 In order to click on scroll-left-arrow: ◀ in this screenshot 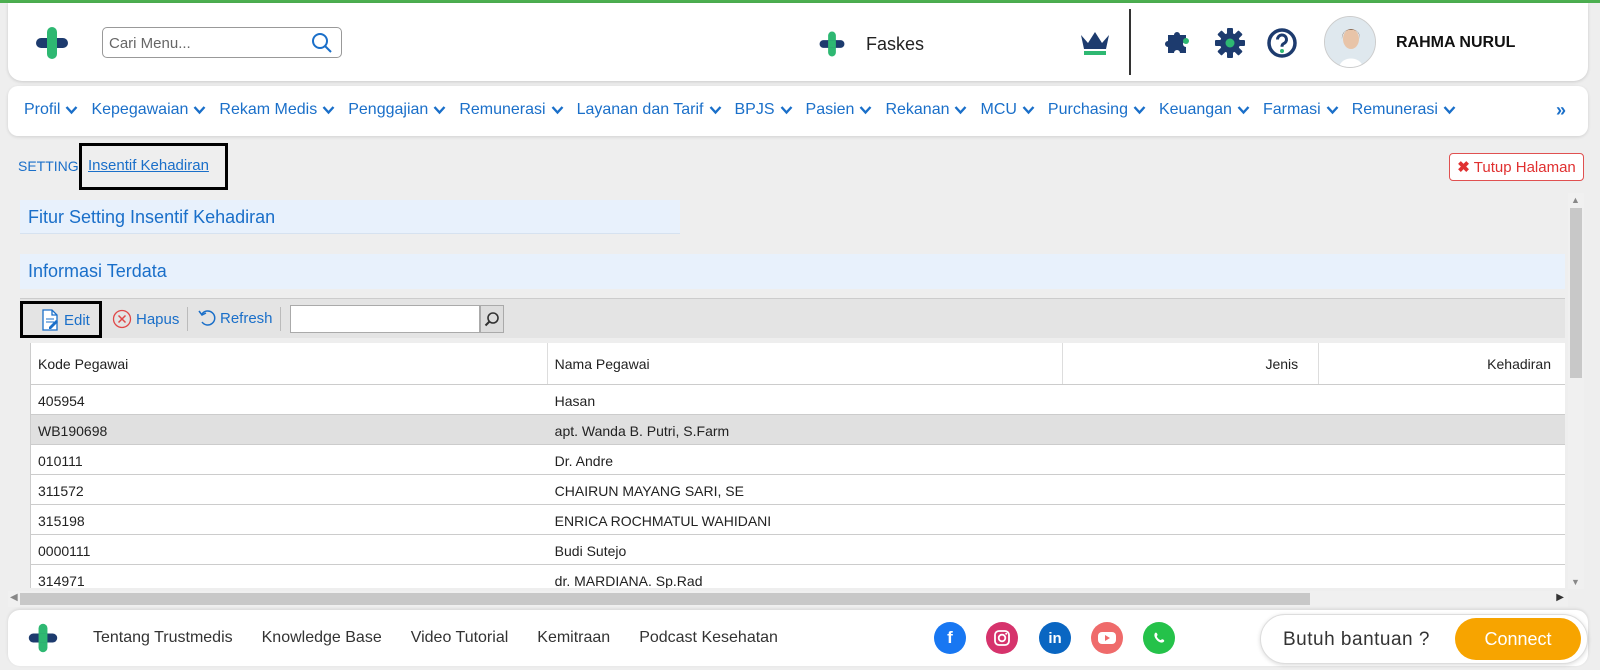, I will do `click(14, 597)`.